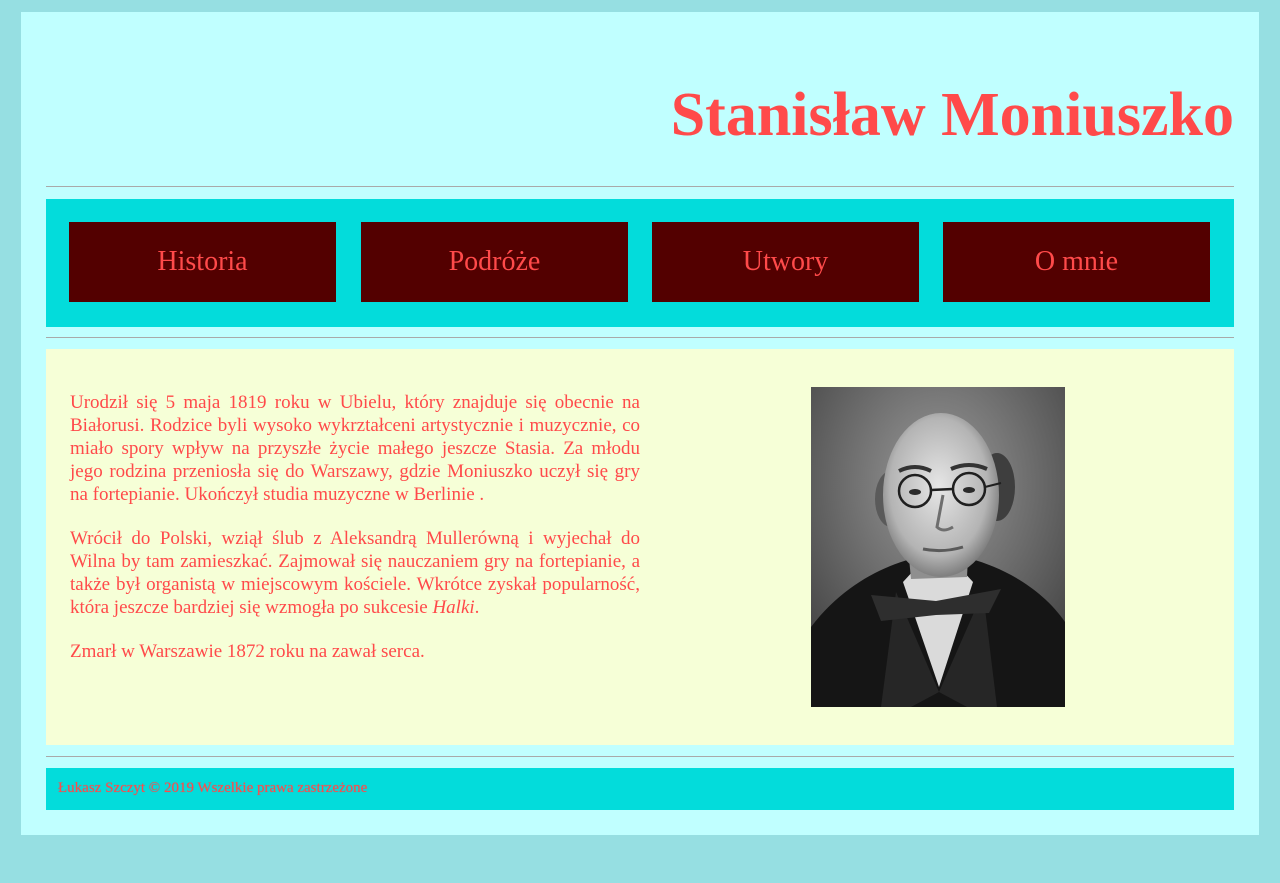  Describe the element at coordinates (785, 262) in the screenshot. I see `nav-item-utwory: Utwory` at that location.